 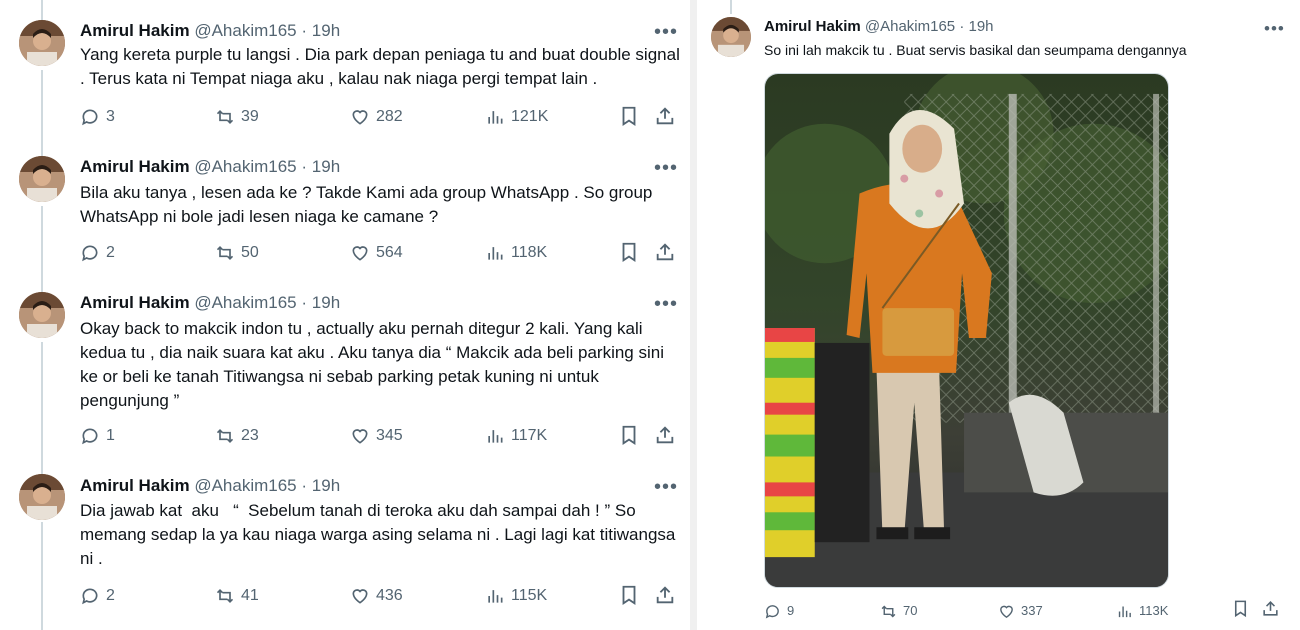 What do you see at coordinates (110, 435) in the screenshot?
I see `reply-count: 1` at bounding box center [110, 435].